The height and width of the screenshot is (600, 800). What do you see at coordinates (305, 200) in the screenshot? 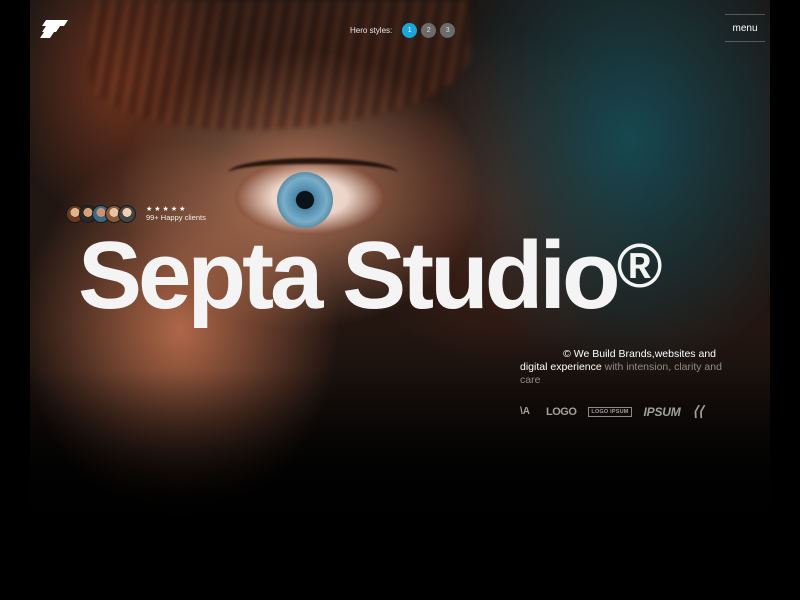
I see `hero-image-iris` at bounding box center [305, 200].